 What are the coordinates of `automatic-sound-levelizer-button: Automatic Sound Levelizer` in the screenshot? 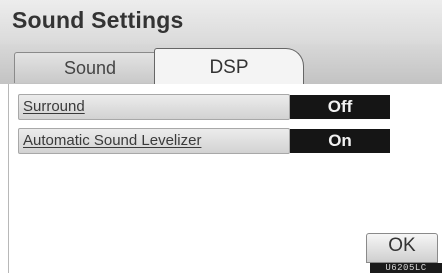 It's located at (154, 141).